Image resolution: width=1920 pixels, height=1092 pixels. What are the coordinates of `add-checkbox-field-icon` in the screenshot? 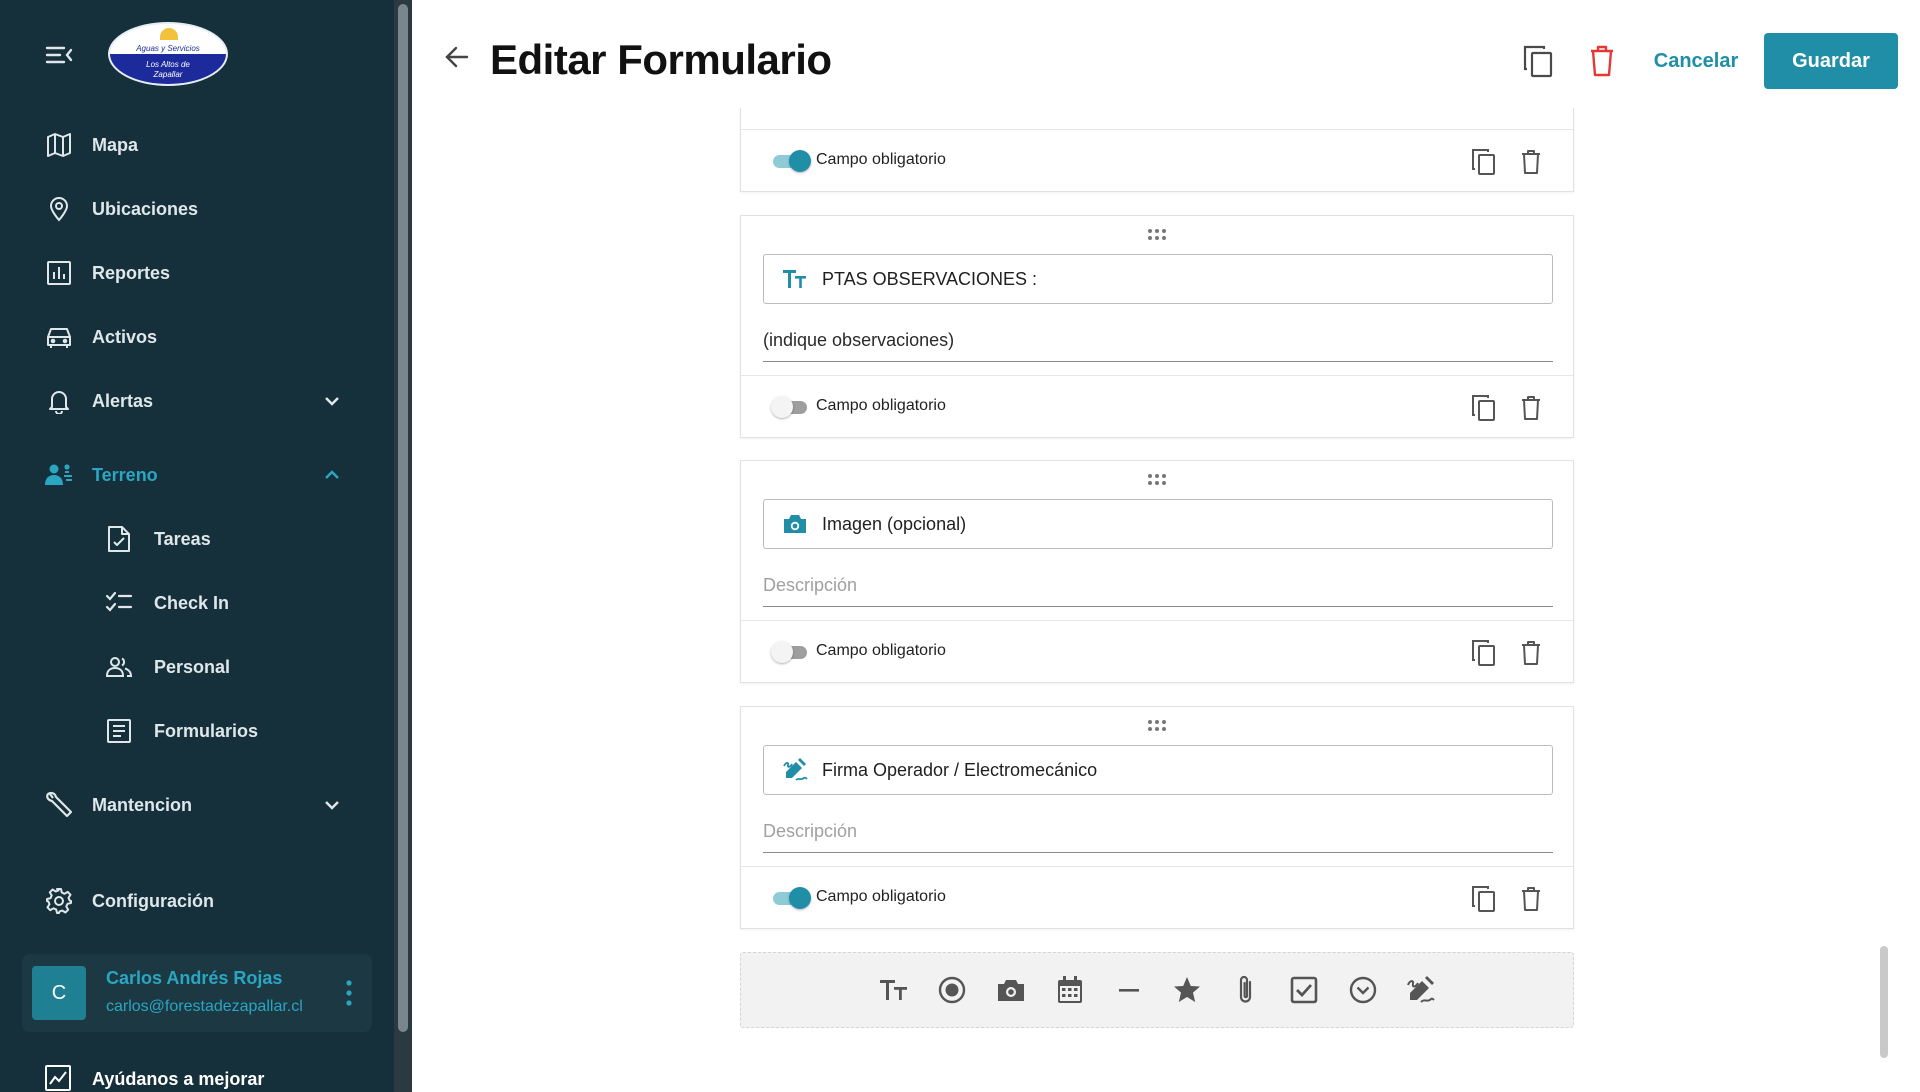 It's located at (1304, 990).